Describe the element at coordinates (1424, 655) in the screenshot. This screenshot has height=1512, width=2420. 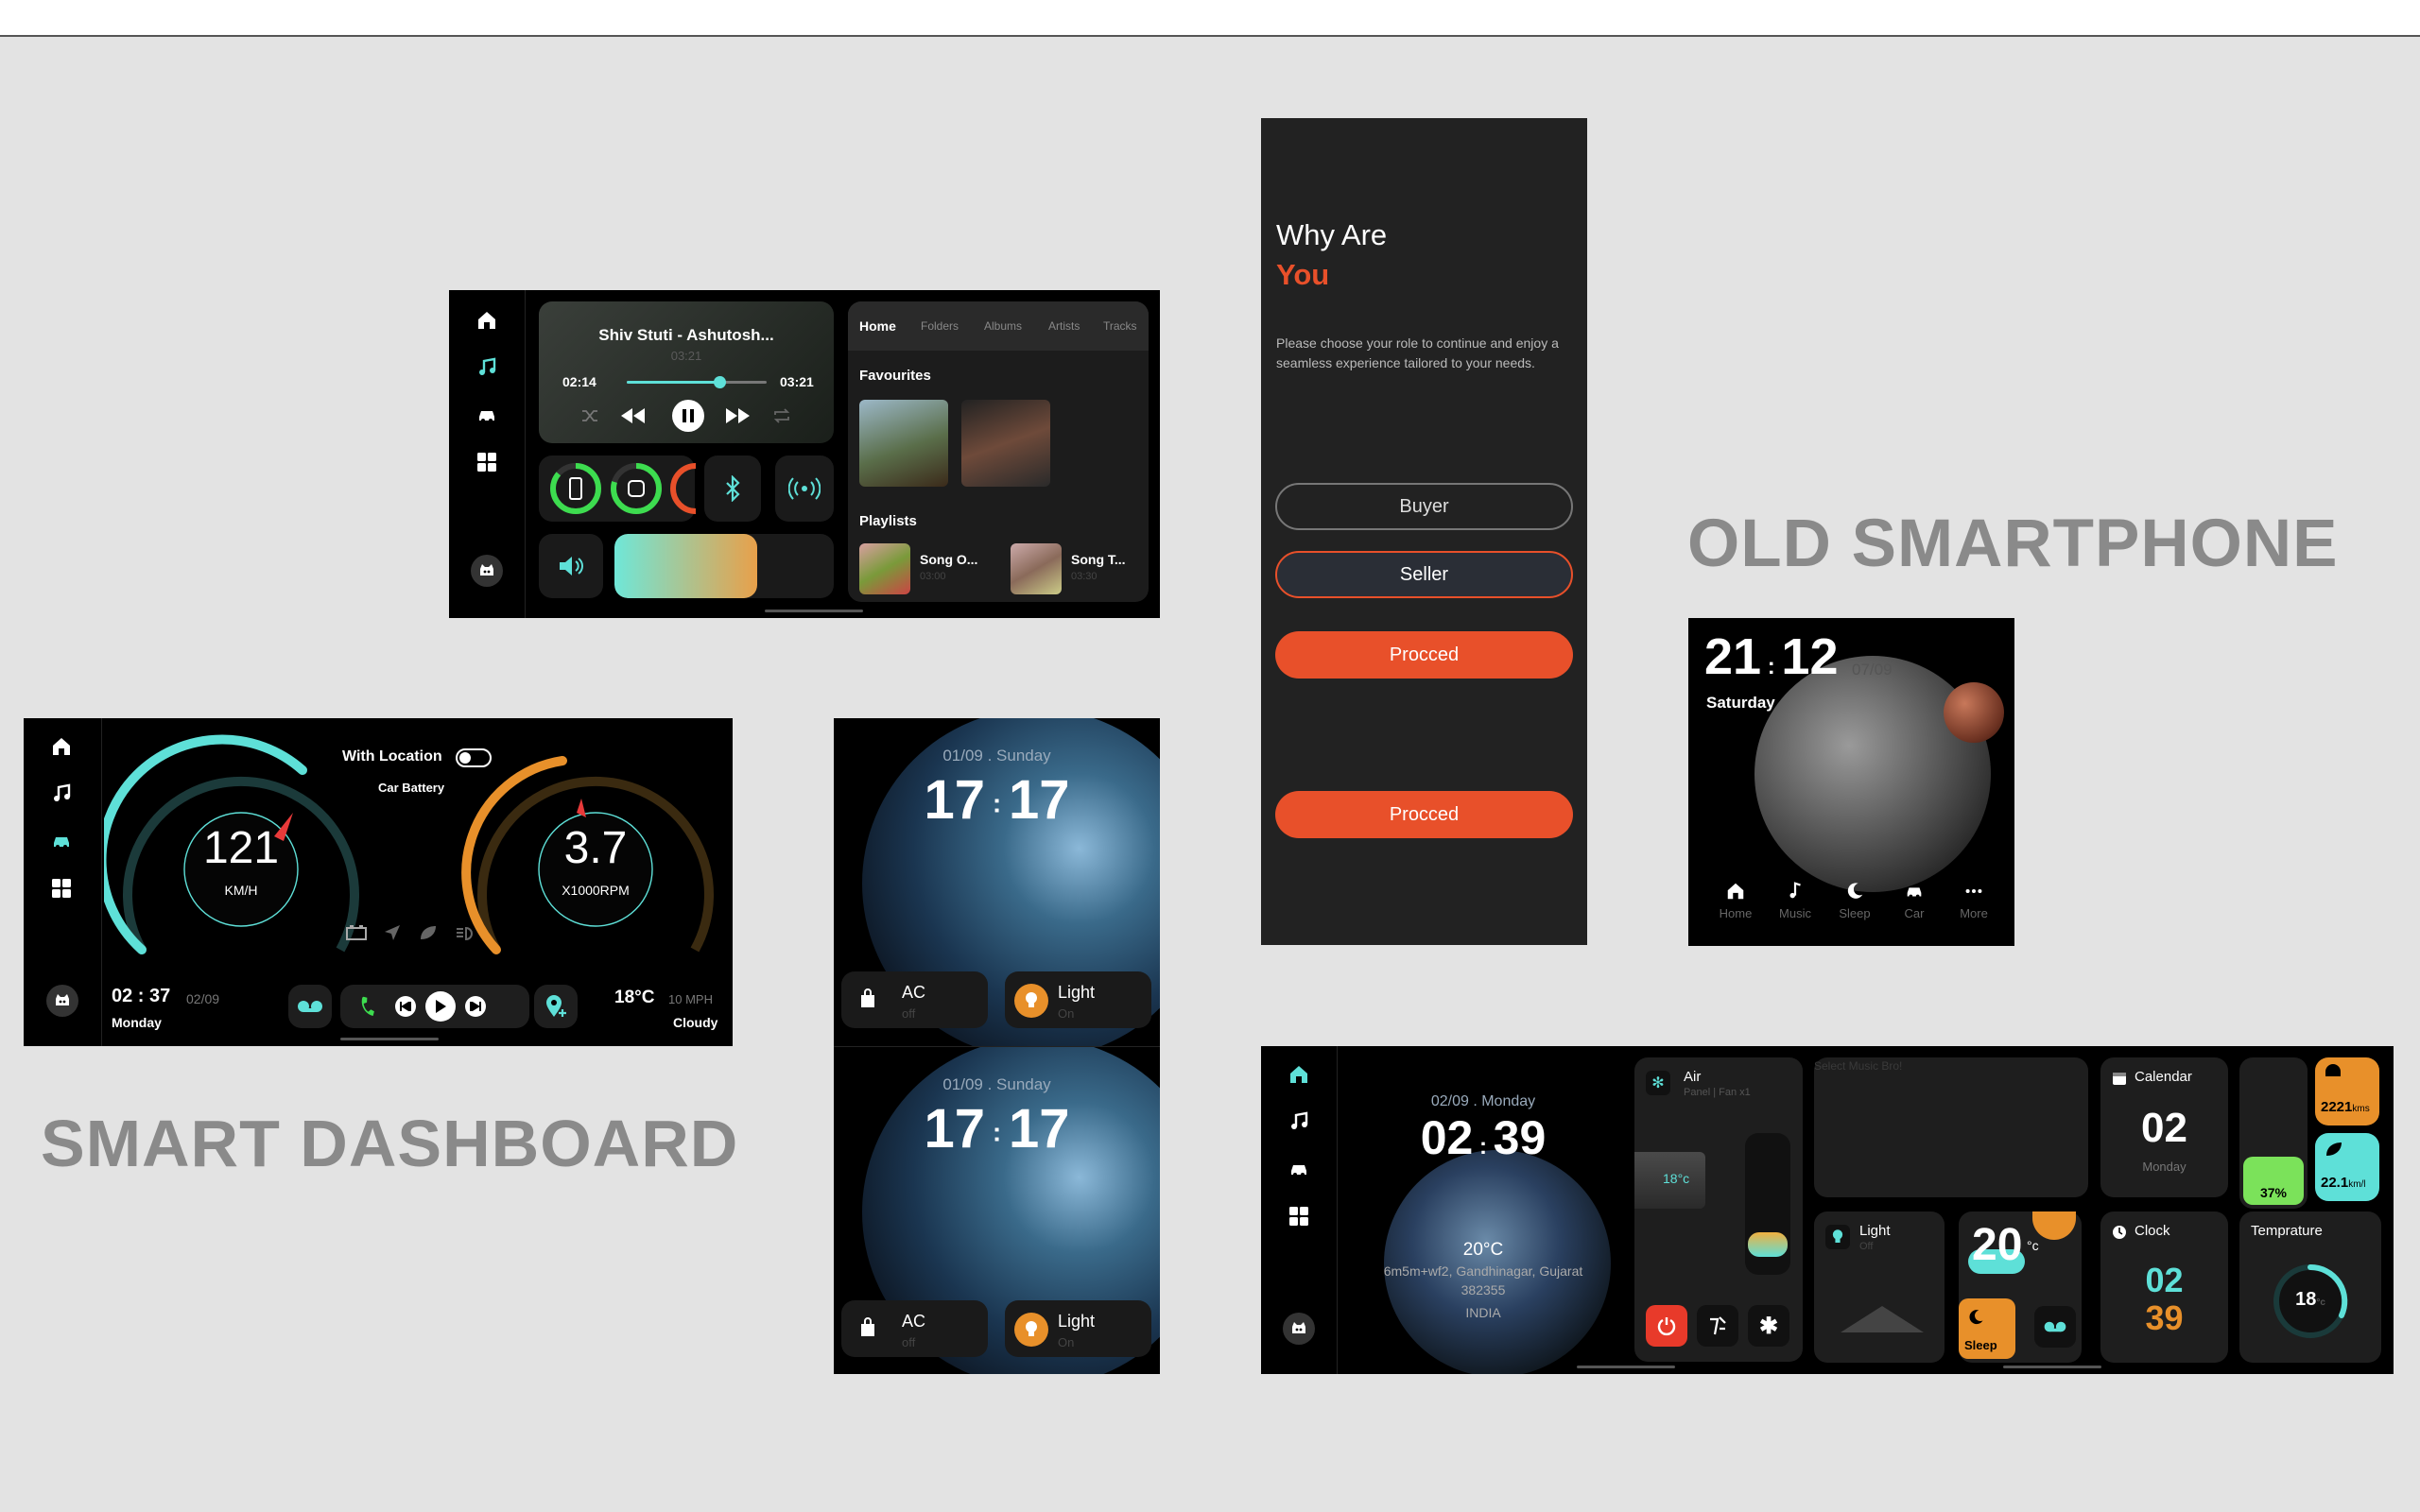
I see `proceed-button: Procced` at that location.